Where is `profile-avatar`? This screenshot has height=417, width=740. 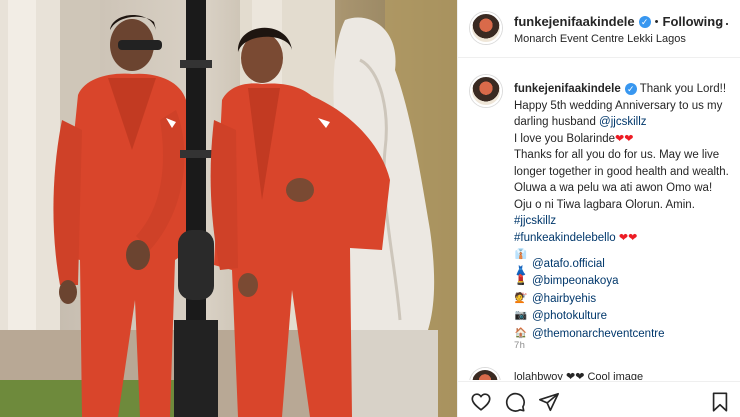 profile-avatar is located at coordinates (486, 28).